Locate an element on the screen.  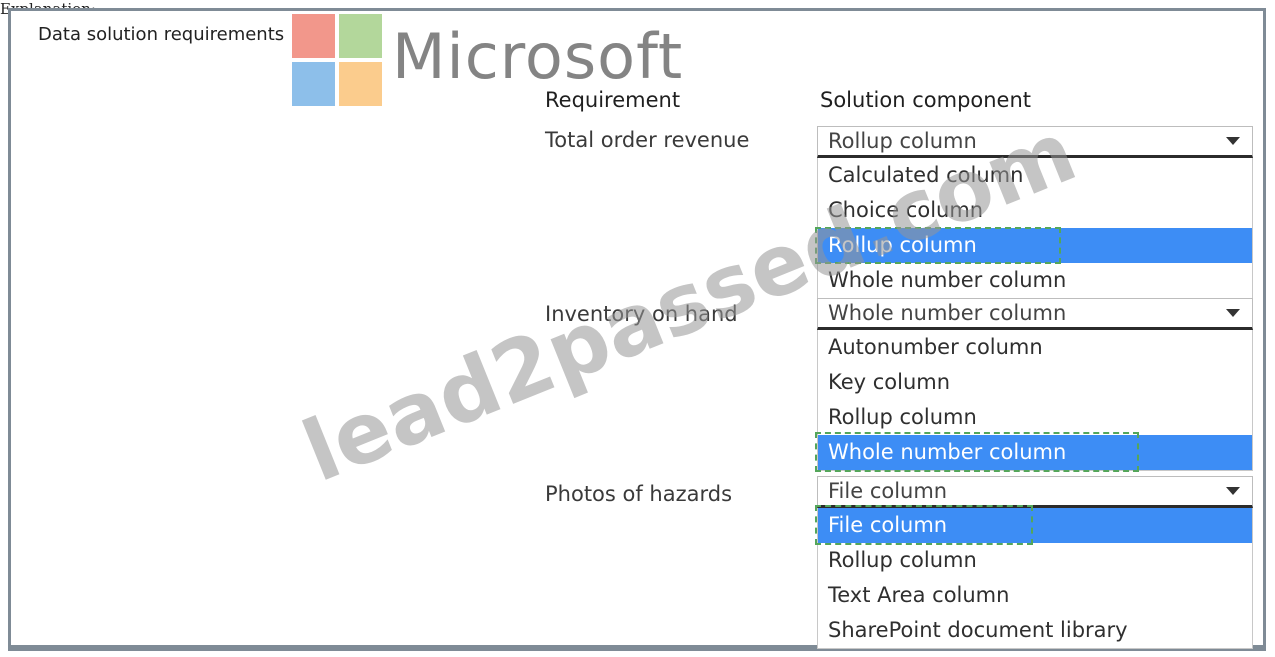
microsoft-logo-watermark is located at coordinates (337, 60).